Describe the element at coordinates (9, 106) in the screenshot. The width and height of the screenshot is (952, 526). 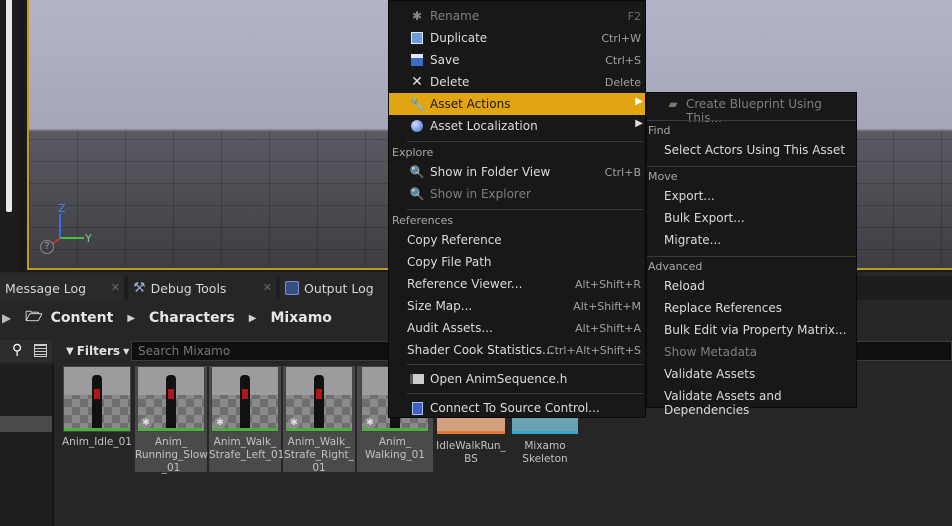
I see `vertical-scrollbar` at that location.